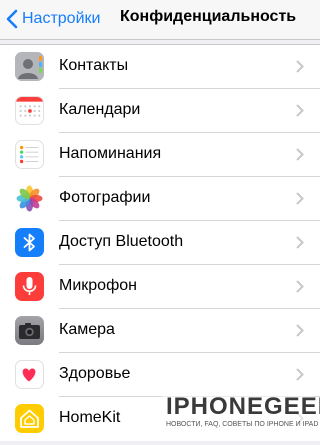  Describe the element at coordinates (94, 65) in the screenshot. I see `list-item-label: Контакты` at that location.